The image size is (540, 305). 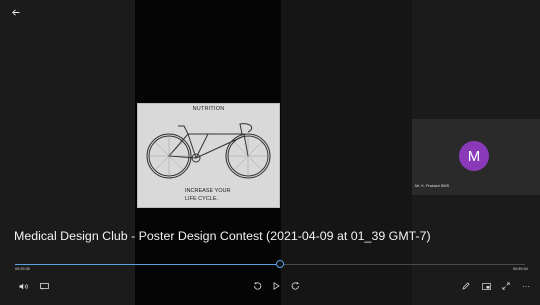 What do you see at coordinates (207, 195) in the screenshot?
I see `poster-subtitle: INCREASE YOUR LIFE CYCLE.` at bounding box center [207, 195].